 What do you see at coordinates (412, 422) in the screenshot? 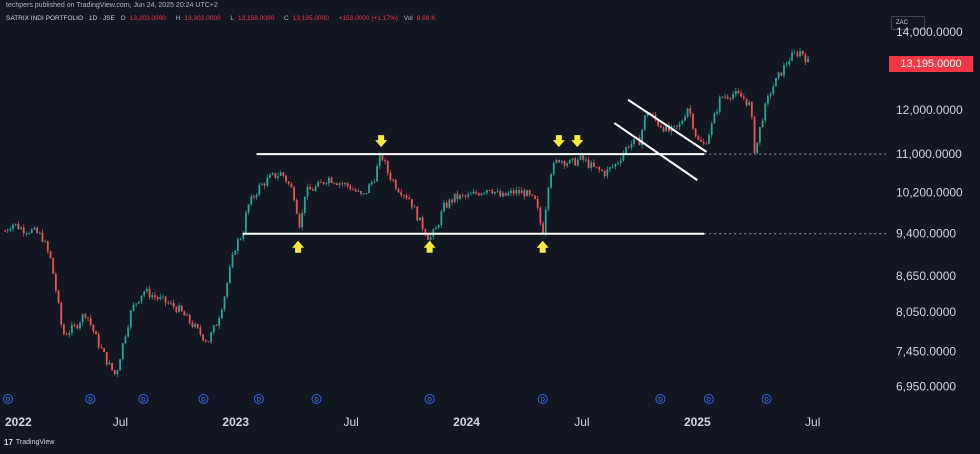
I see `time-axis: 2022 Jul 2023 Jul 2024 Jul 2025 Jul` at bounding box center [412, 422].